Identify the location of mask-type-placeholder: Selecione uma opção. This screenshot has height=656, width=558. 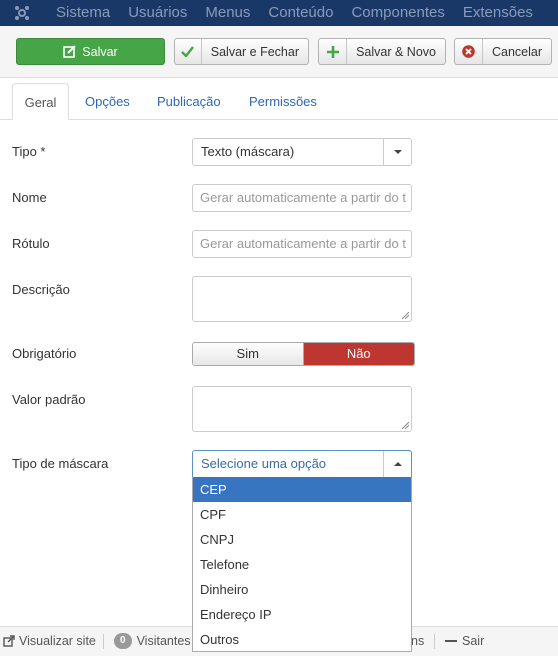
(264, 463).